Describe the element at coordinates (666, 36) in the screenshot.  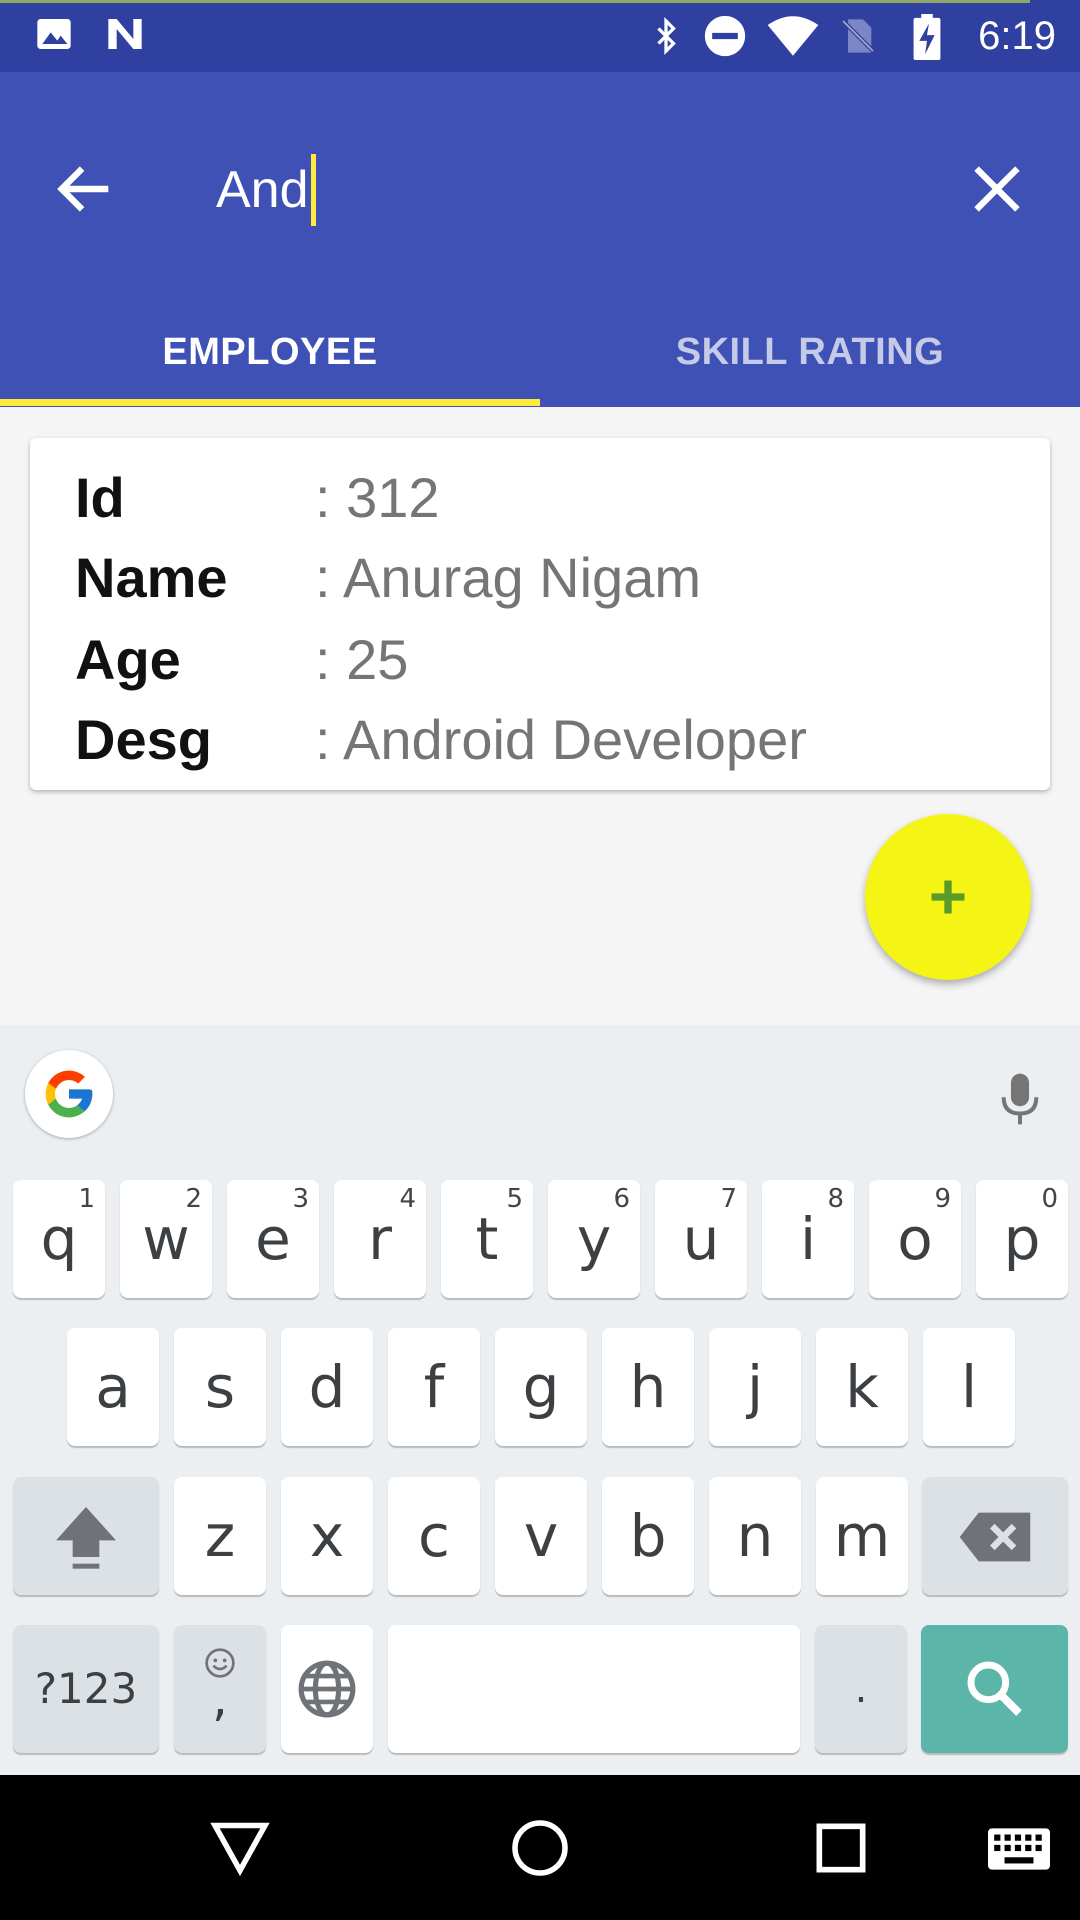
I see `bluetooth-icon` at that location.